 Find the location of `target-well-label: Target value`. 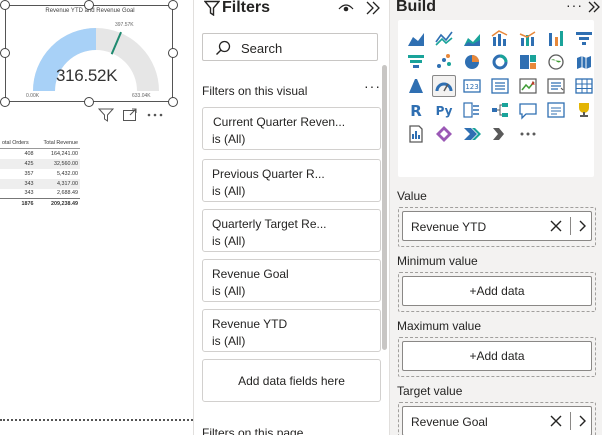

target-well-label: Target value is located at coordinates (430, 391).